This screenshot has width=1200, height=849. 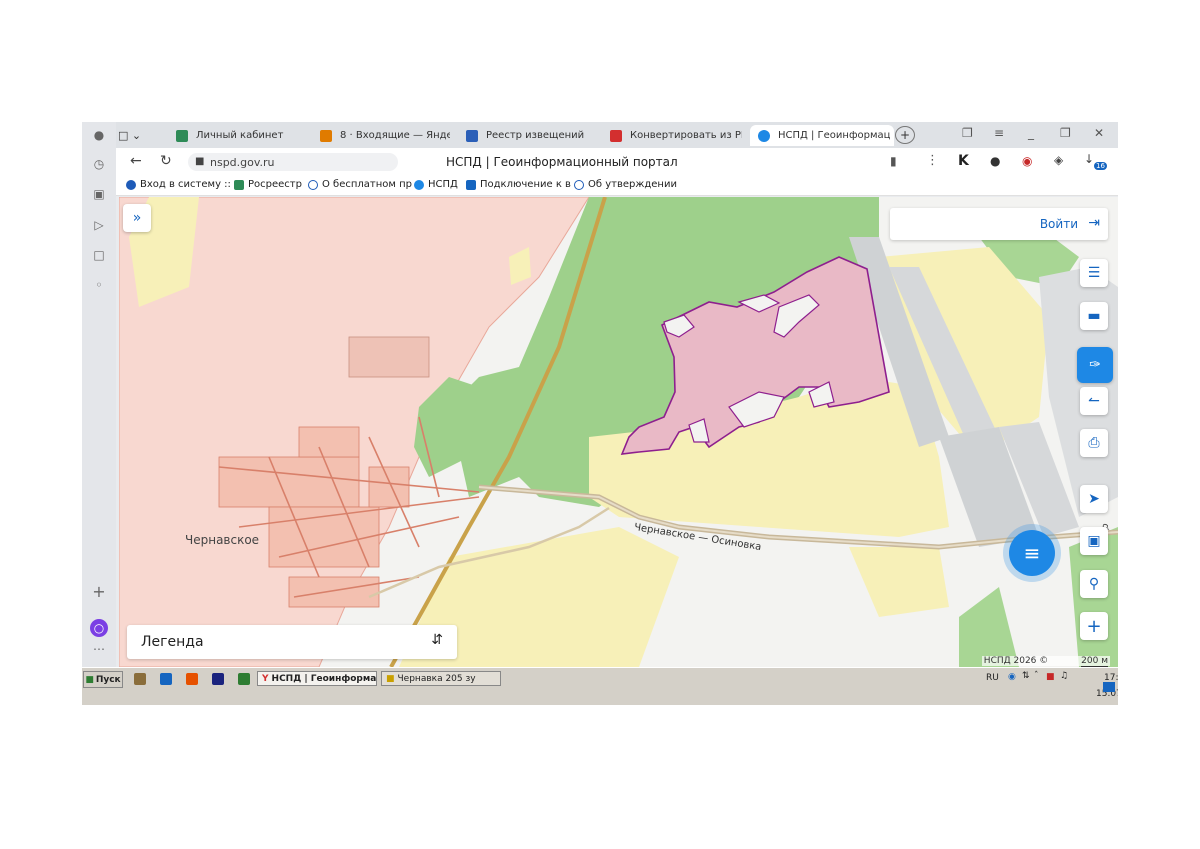 What do you see at coordinates (103, 679) in the screenshot?
I see `start-button: ■ Пуск` at bounding box center [103, 679].